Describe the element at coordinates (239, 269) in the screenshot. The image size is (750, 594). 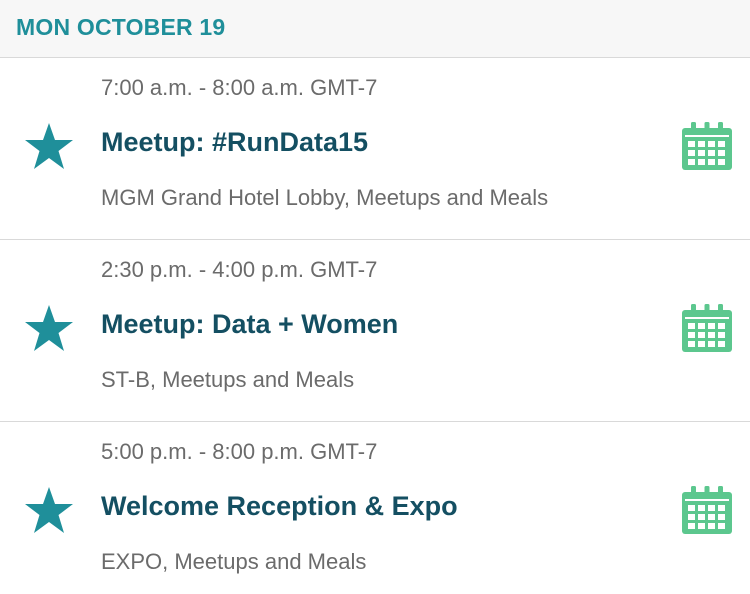
I see `event-time: 2:30 p.m. - 4:00 p.m. GMT-7` at that location.